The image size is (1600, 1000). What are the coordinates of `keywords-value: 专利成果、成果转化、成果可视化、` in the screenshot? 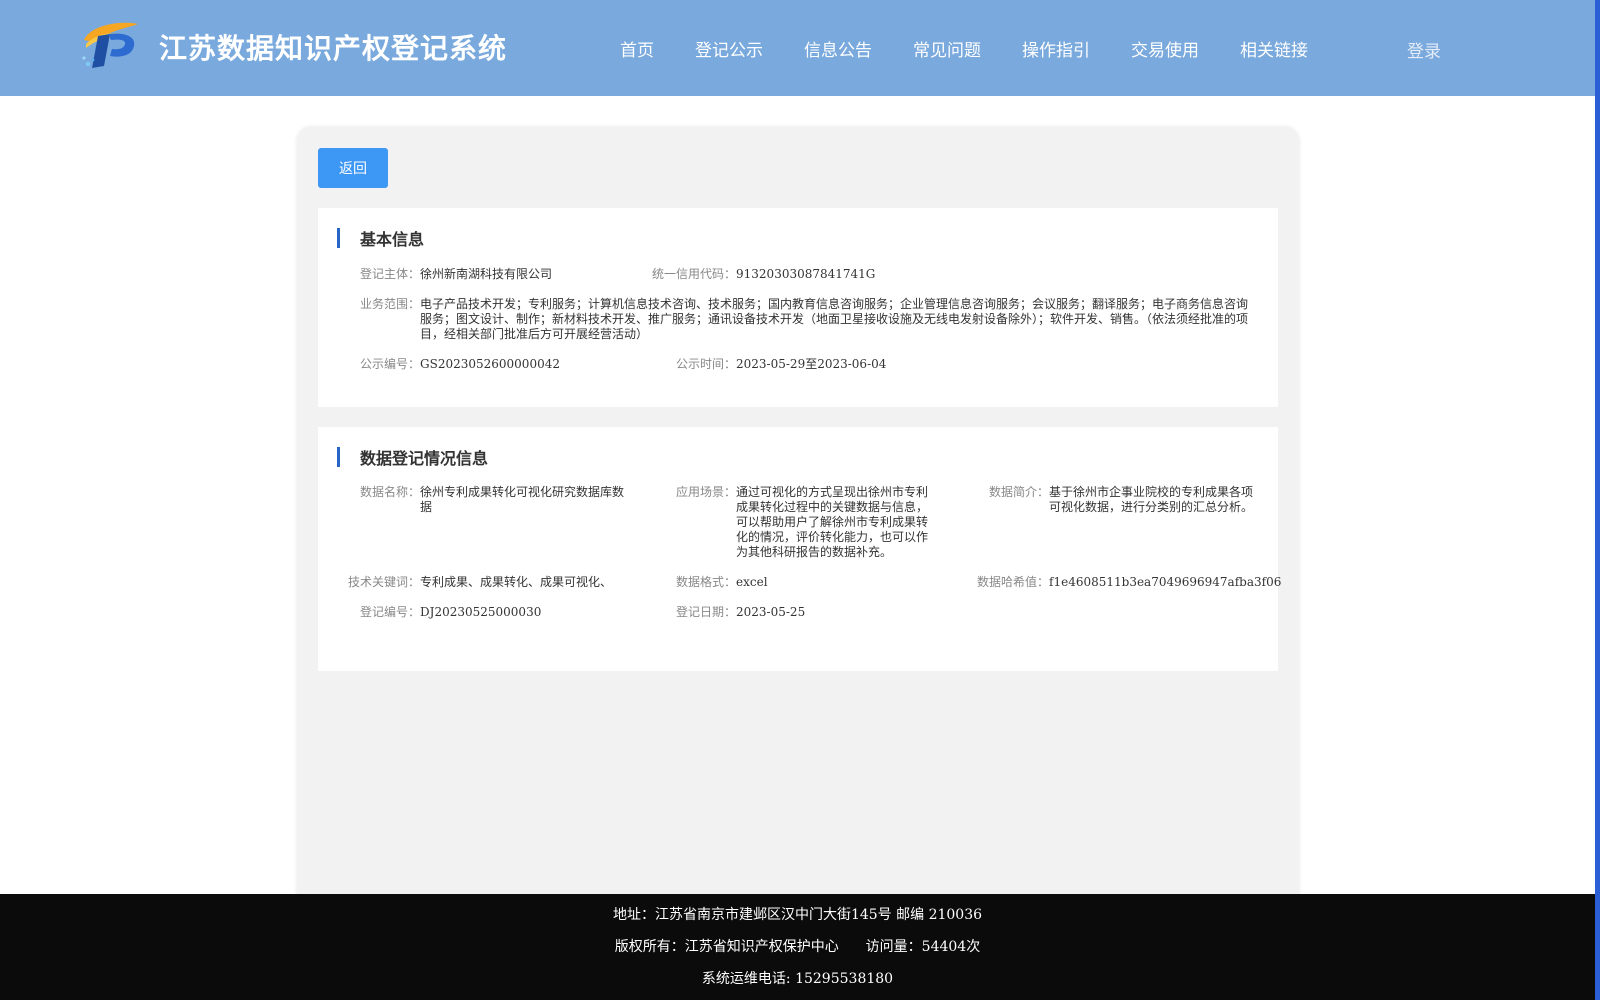 It's located at (516, 582).